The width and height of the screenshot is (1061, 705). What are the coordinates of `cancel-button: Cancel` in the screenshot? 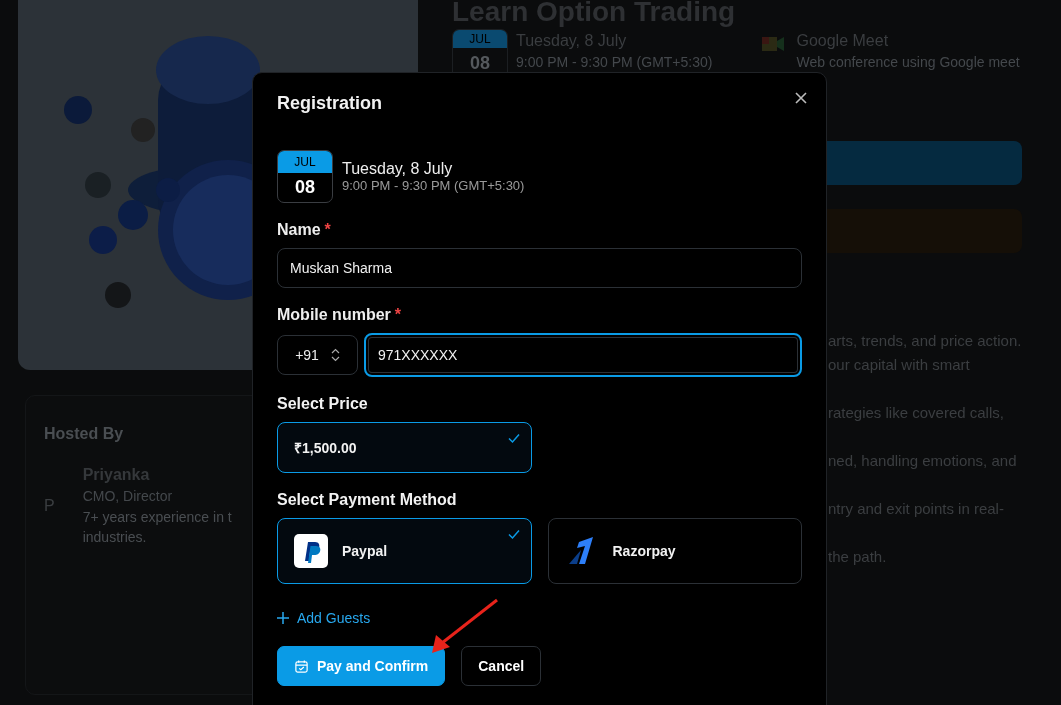 It's located at (501, 666).